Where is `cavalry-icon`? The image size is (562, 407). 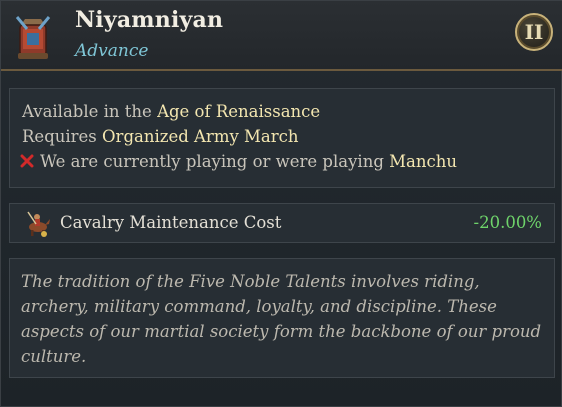
cavalry-icon is located at coordinates (38, 224).